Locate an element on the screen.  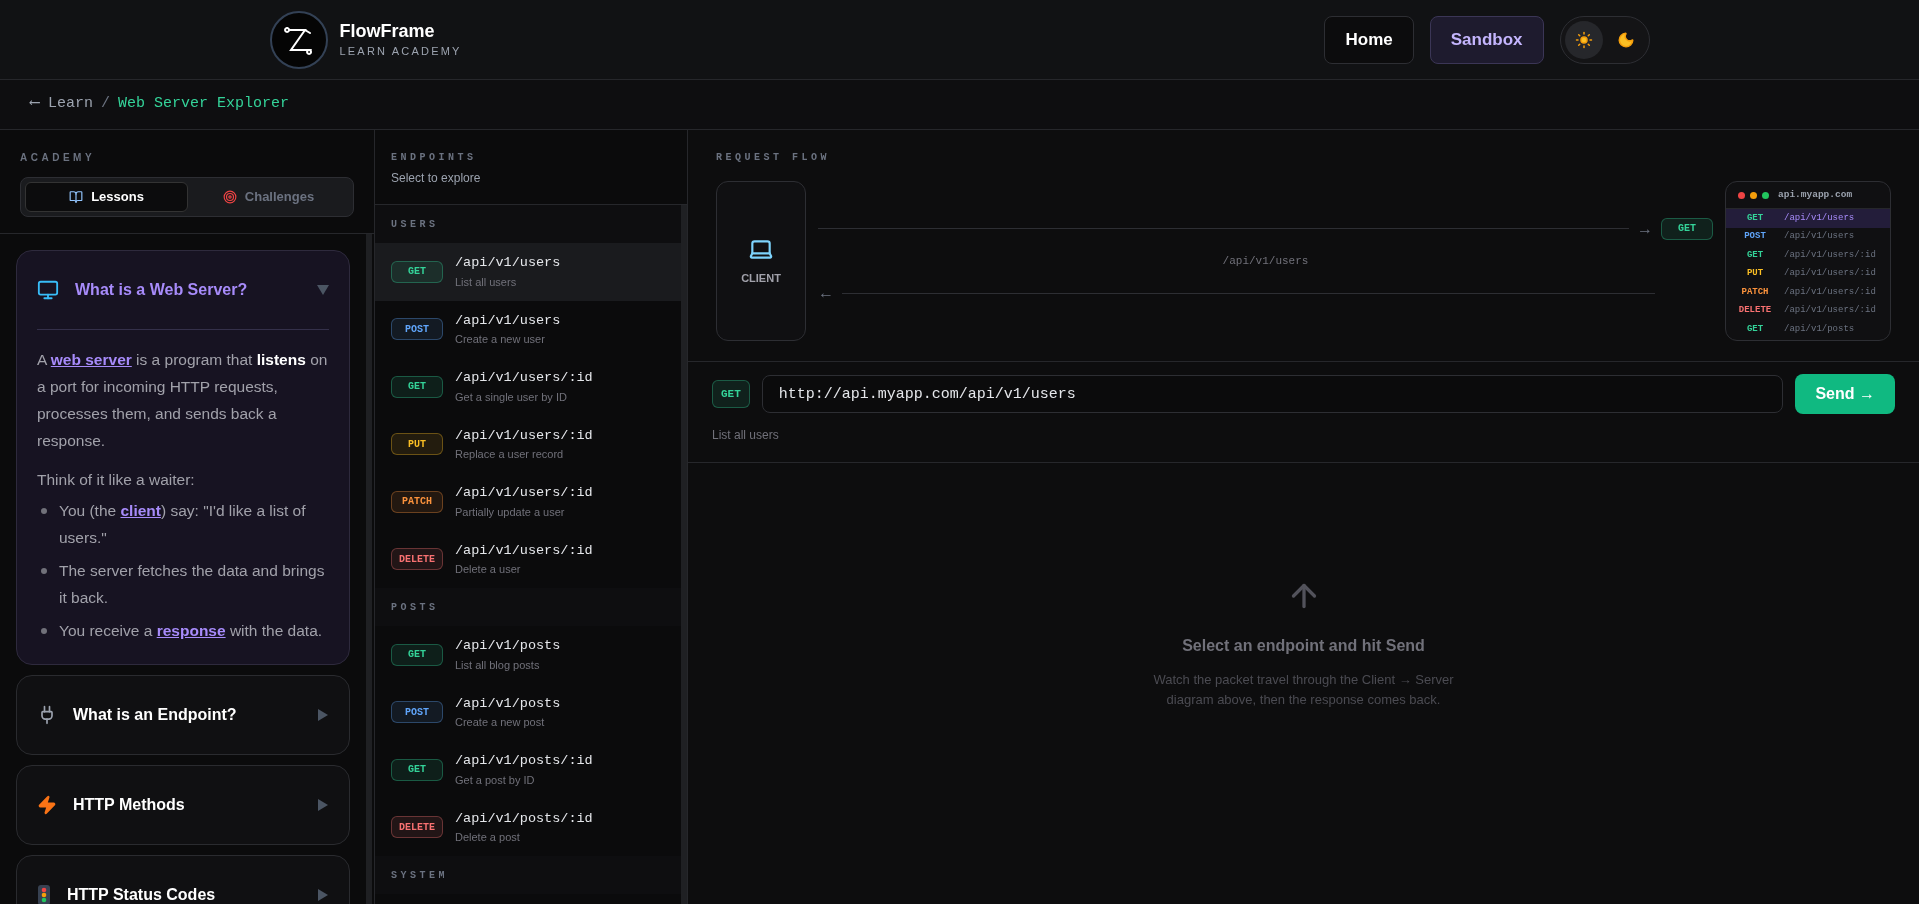
lesson-title: HTTP Status Codes is located at coordinates (142, 894).